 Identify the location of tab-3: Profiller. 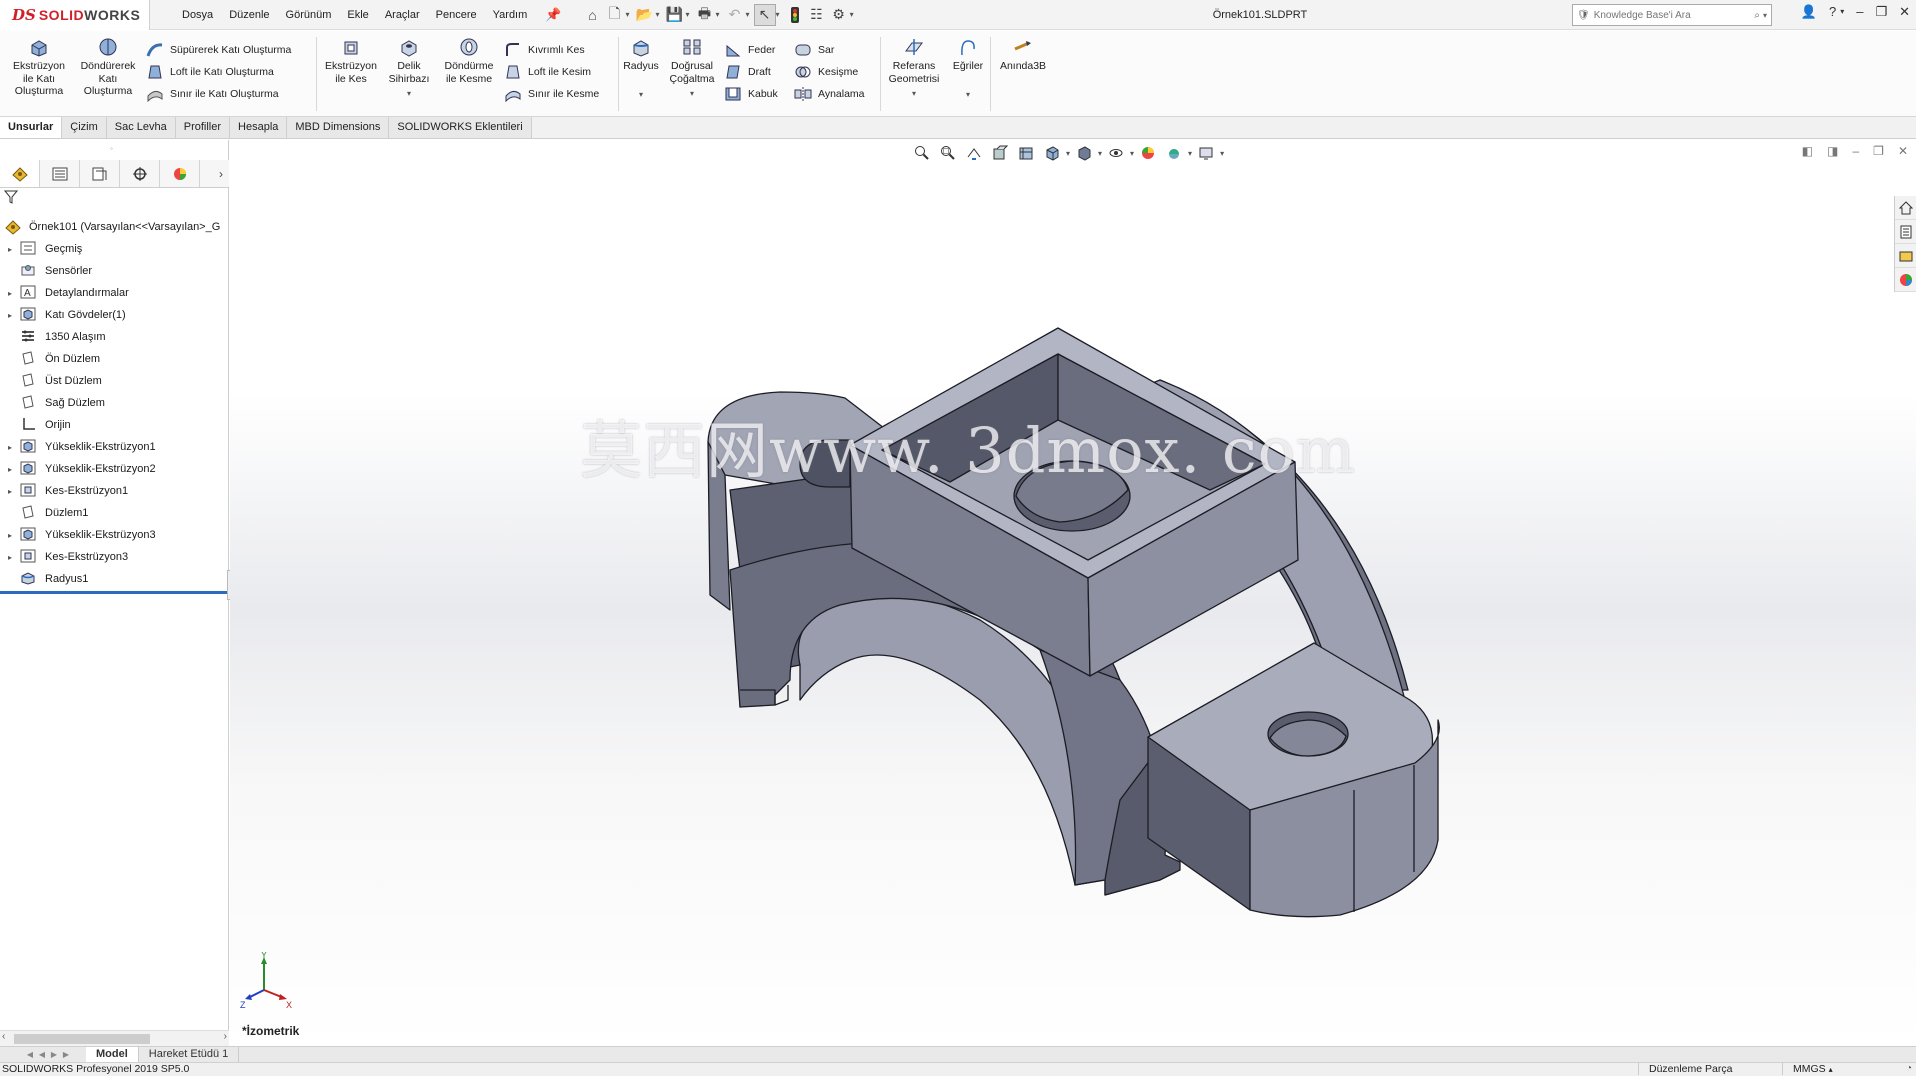
(203, 127).